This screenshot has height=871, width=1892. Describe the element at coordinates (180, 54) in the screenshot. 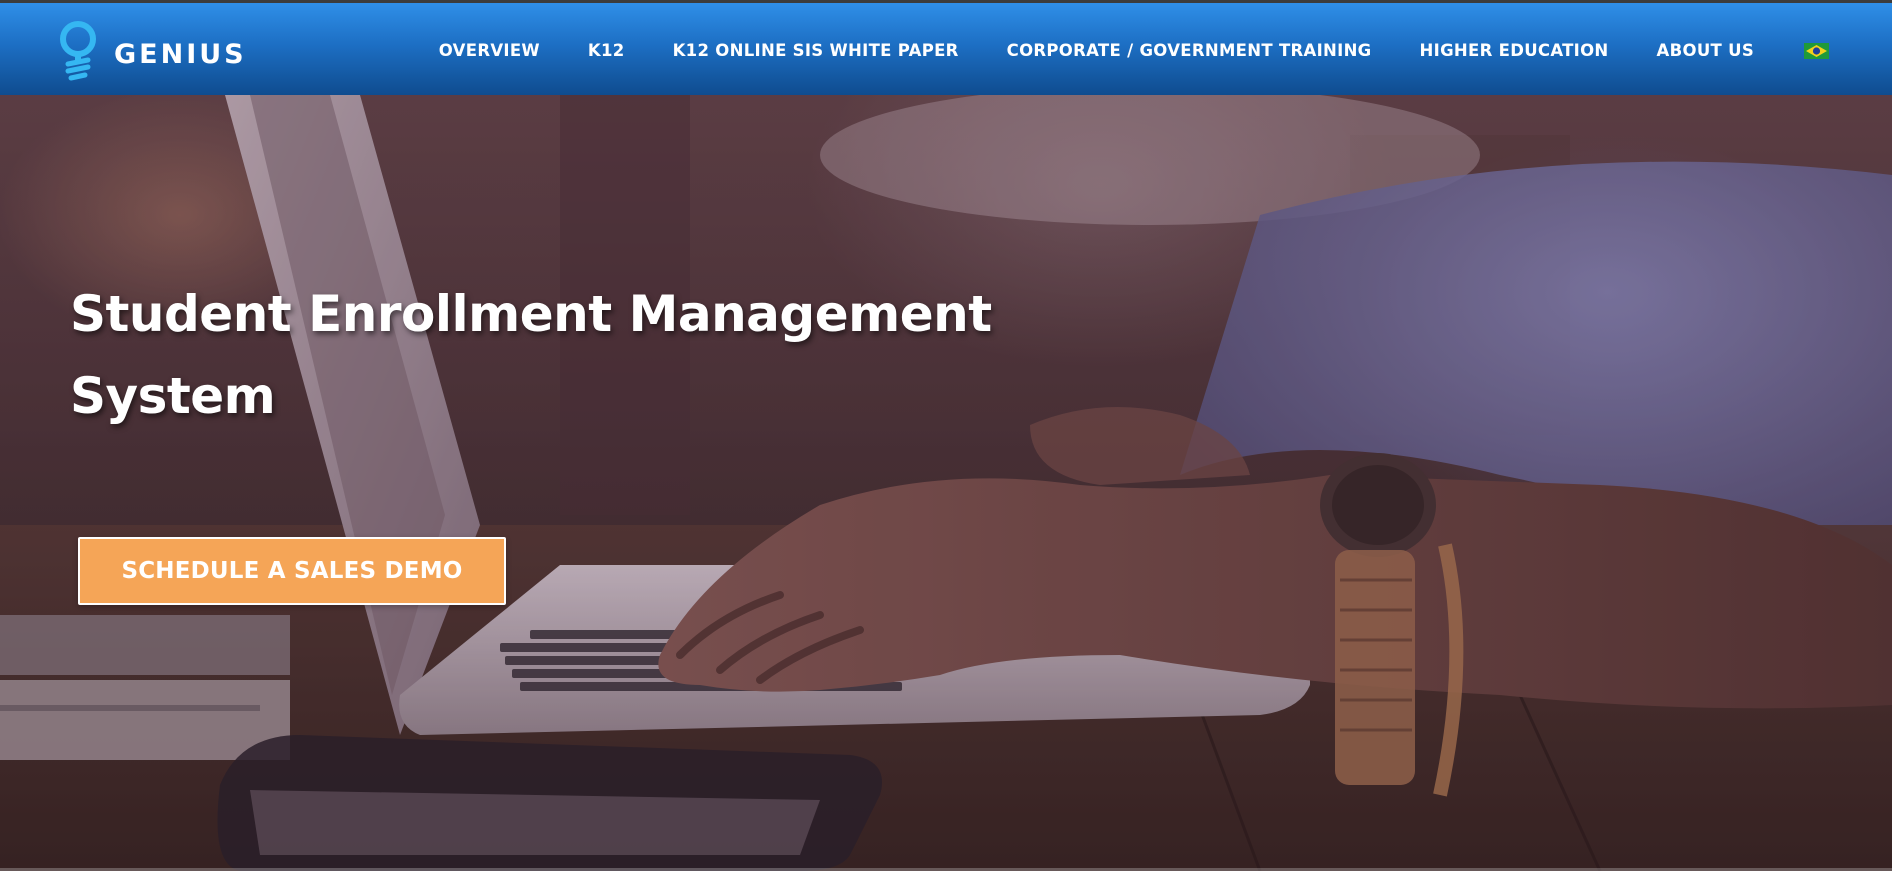

I see `brand-name: GENIUS` at that location.